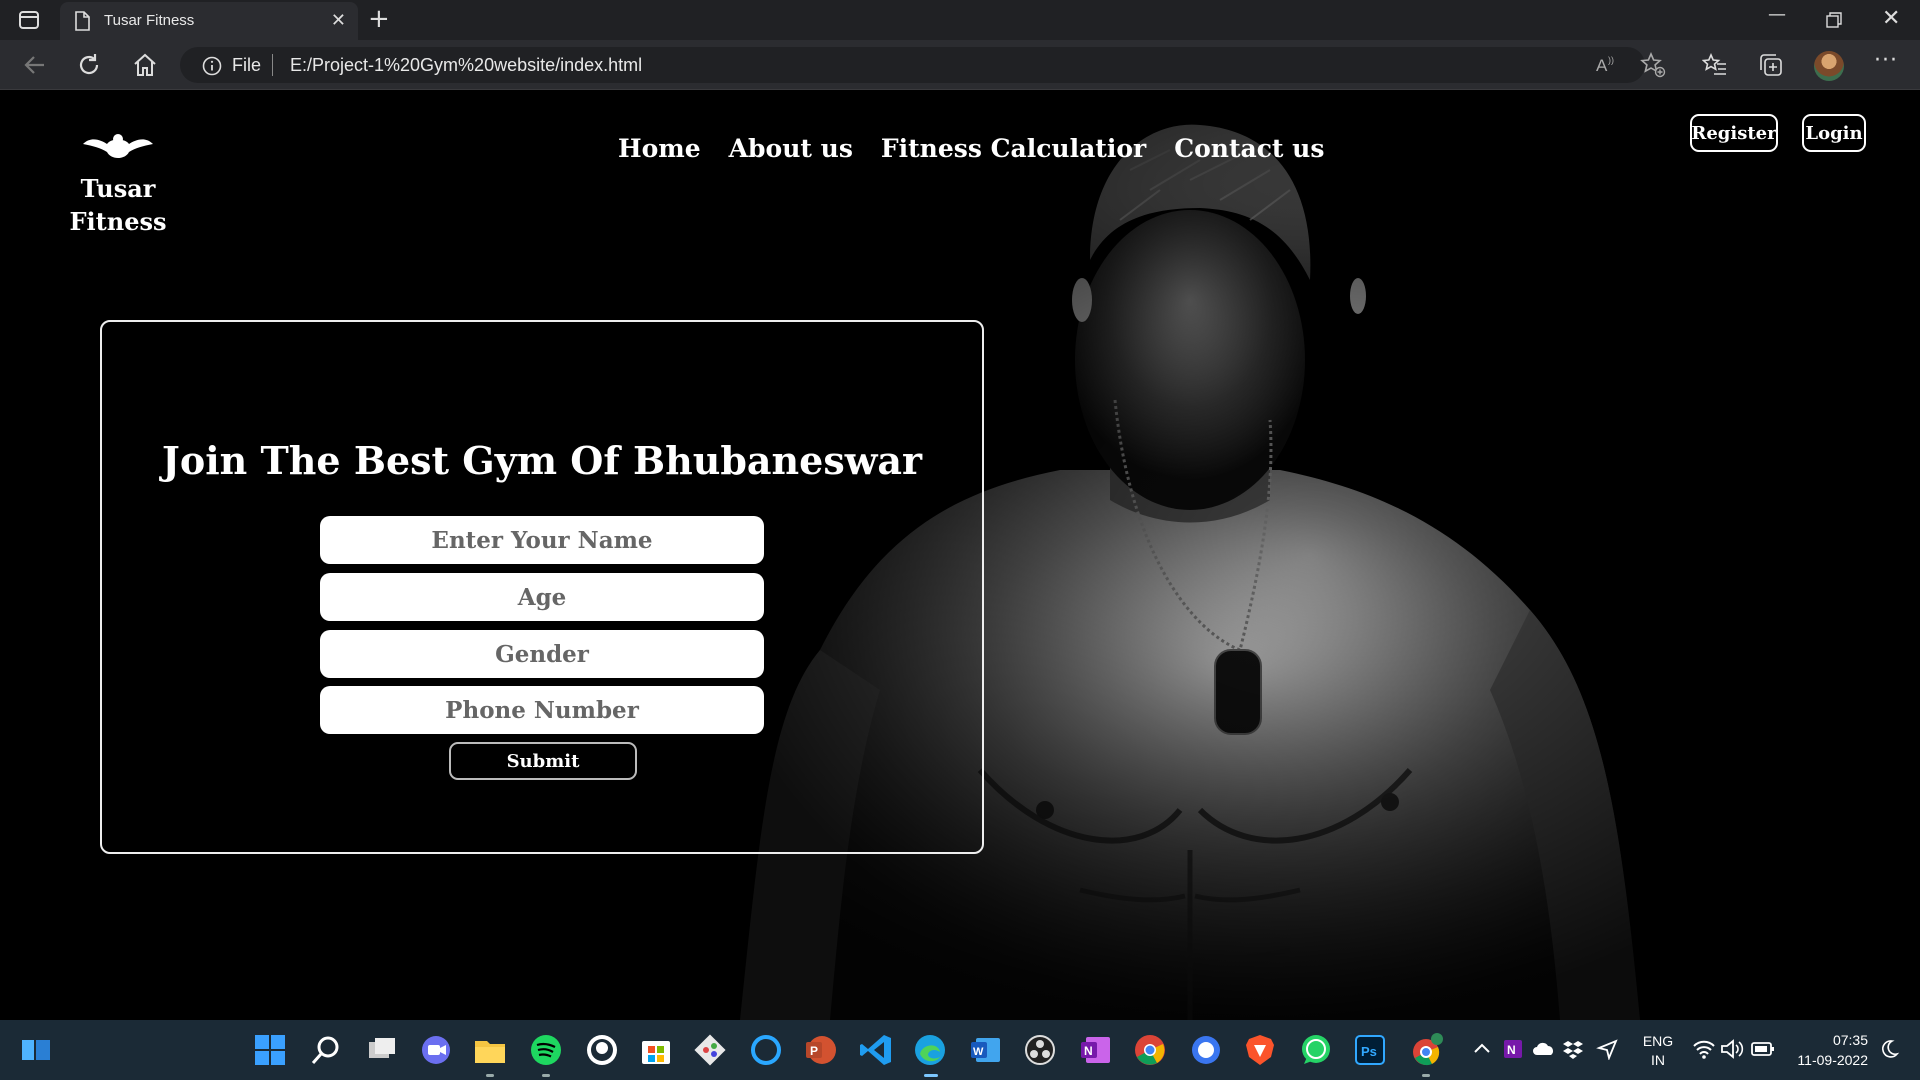 Image resolution: width=1920 pixels, height=1080 pixels. Describe the element at coordinates (118, 146) in the screenshot. I see `bodybuilder-logo-icon` at that location.